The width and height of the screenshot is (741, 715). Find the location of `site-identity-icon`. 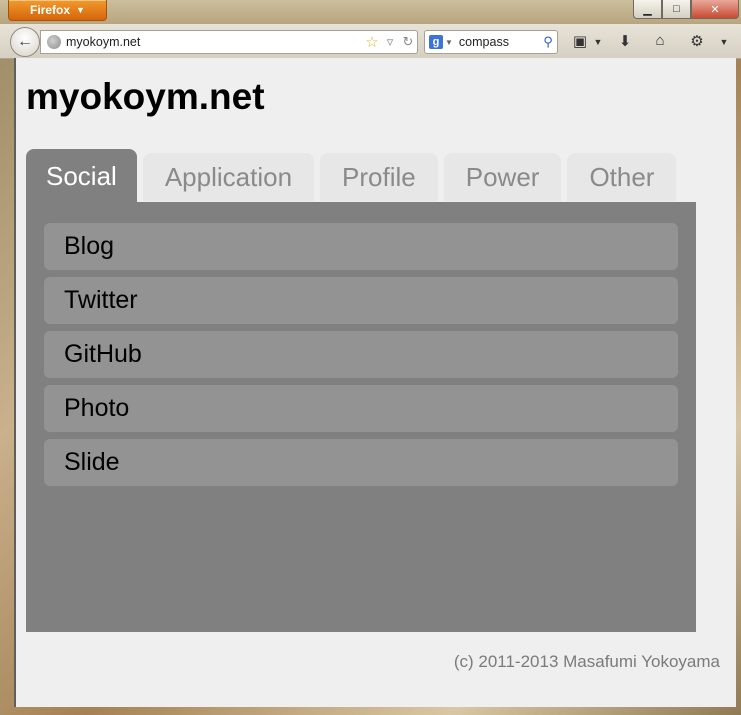

site-identity-icon is located at coordinates (54, 42).